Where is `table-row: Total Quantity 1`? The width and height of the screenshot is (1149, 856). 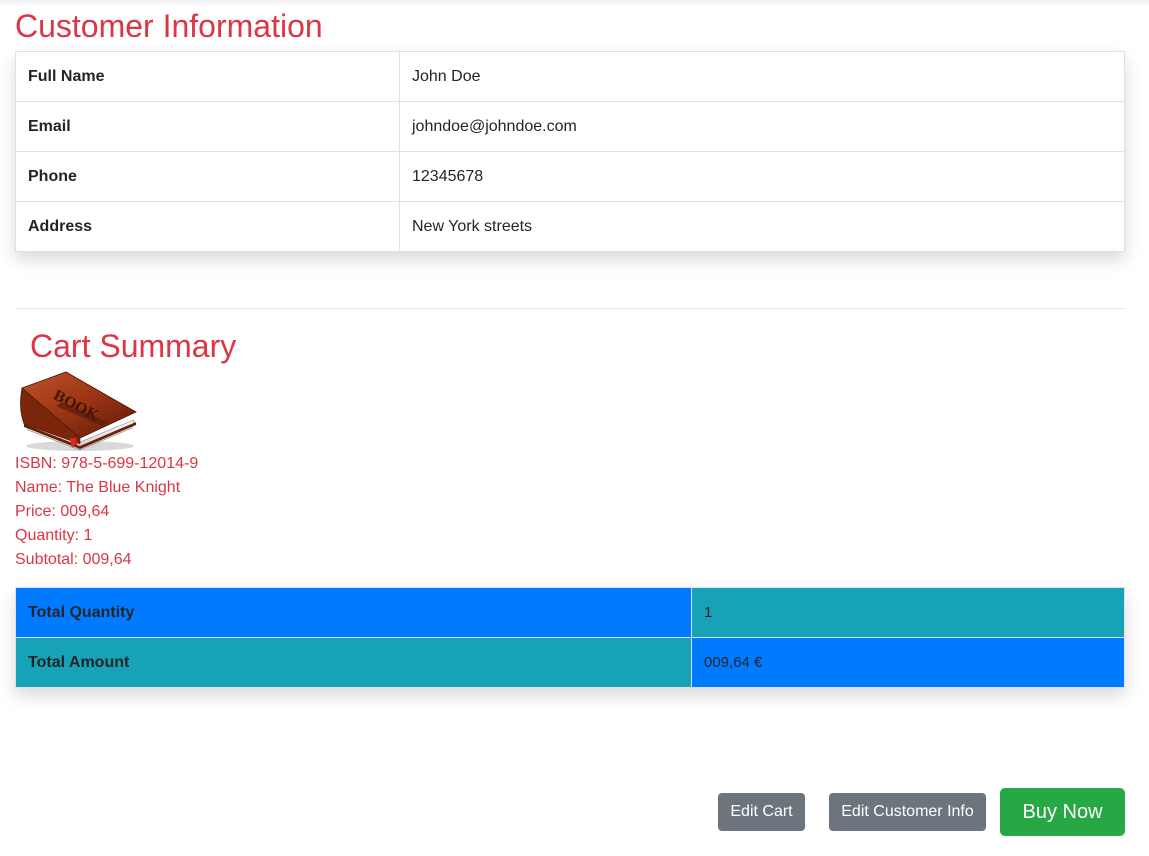 table-row: Total Quantity 1 is located at coordinates (570, 612).